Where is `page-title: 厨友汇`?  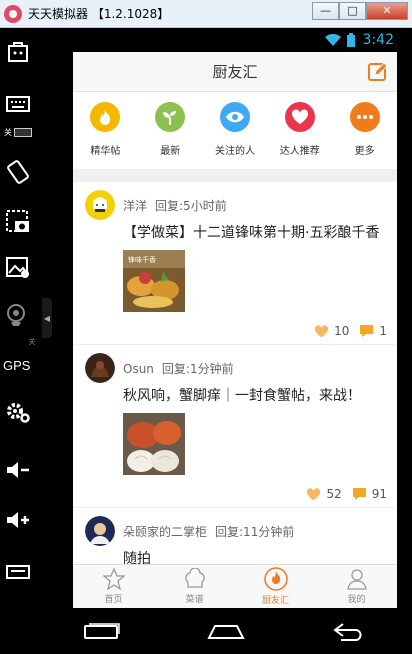
page-title: 厨友汇 is located at coordinates (235, 72).